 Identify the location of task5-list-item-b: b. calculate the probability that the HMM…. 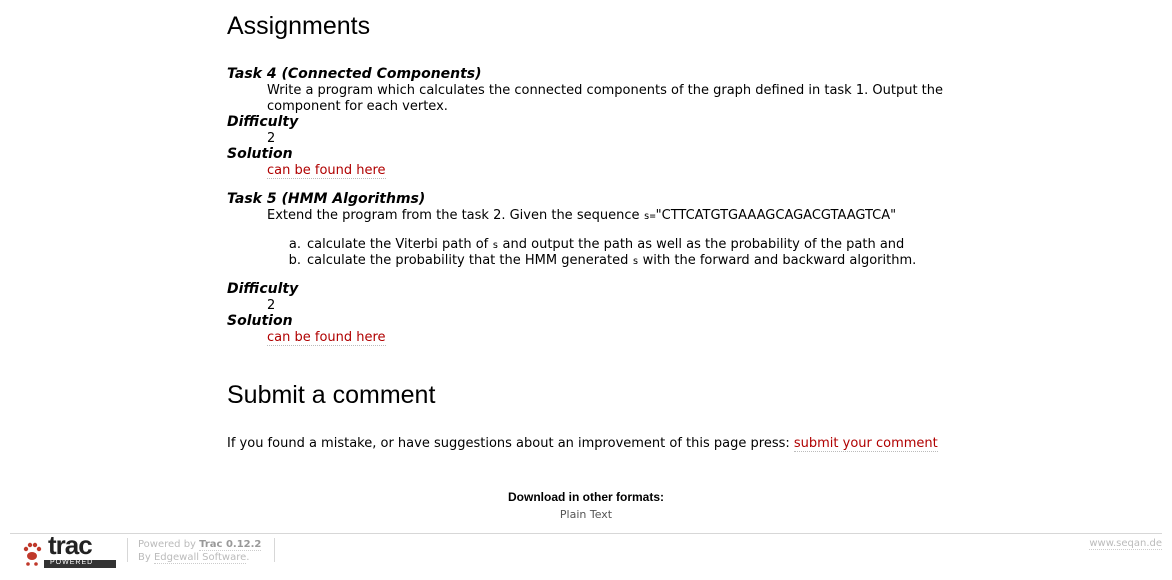
(598, 260).